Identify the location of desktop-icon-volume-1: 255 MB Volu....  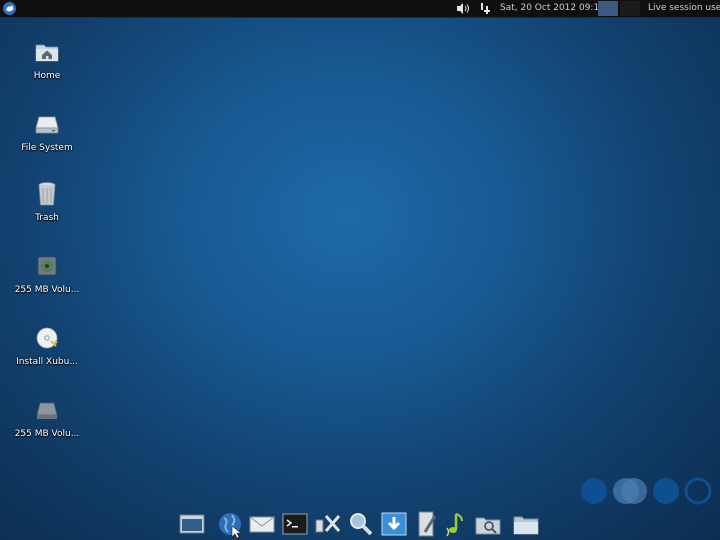
(47, 273).